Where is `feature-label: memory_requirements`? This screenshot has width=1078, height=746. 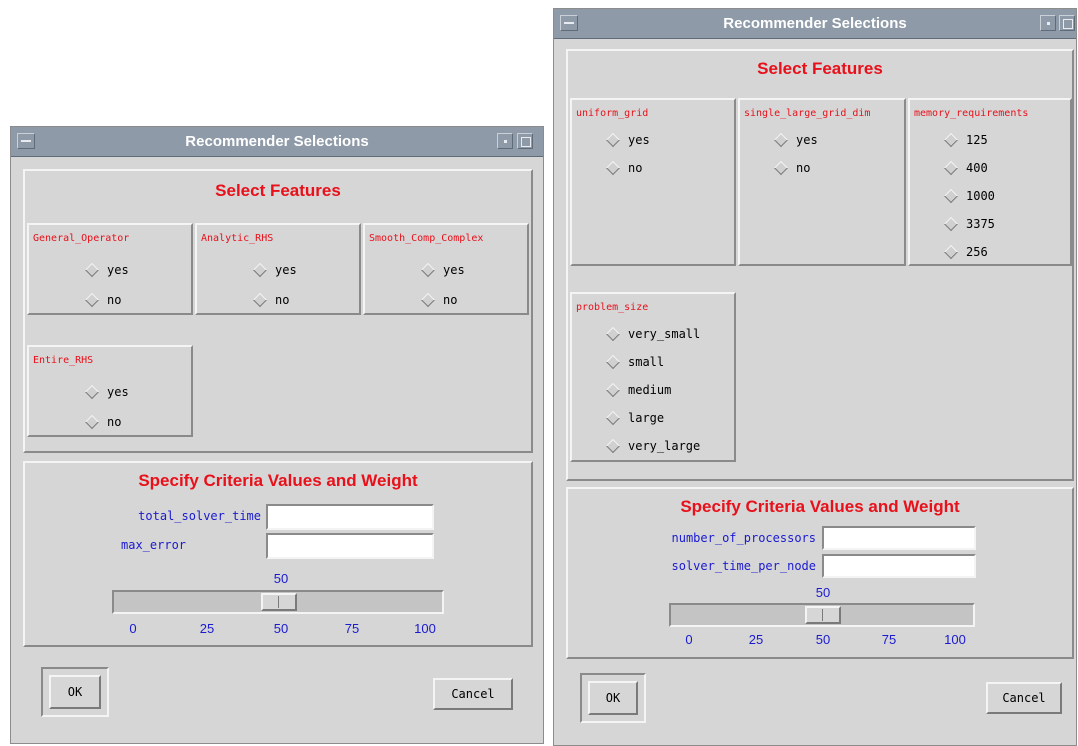 feature-label: memory_requirements is located at coordinates (971, 113).